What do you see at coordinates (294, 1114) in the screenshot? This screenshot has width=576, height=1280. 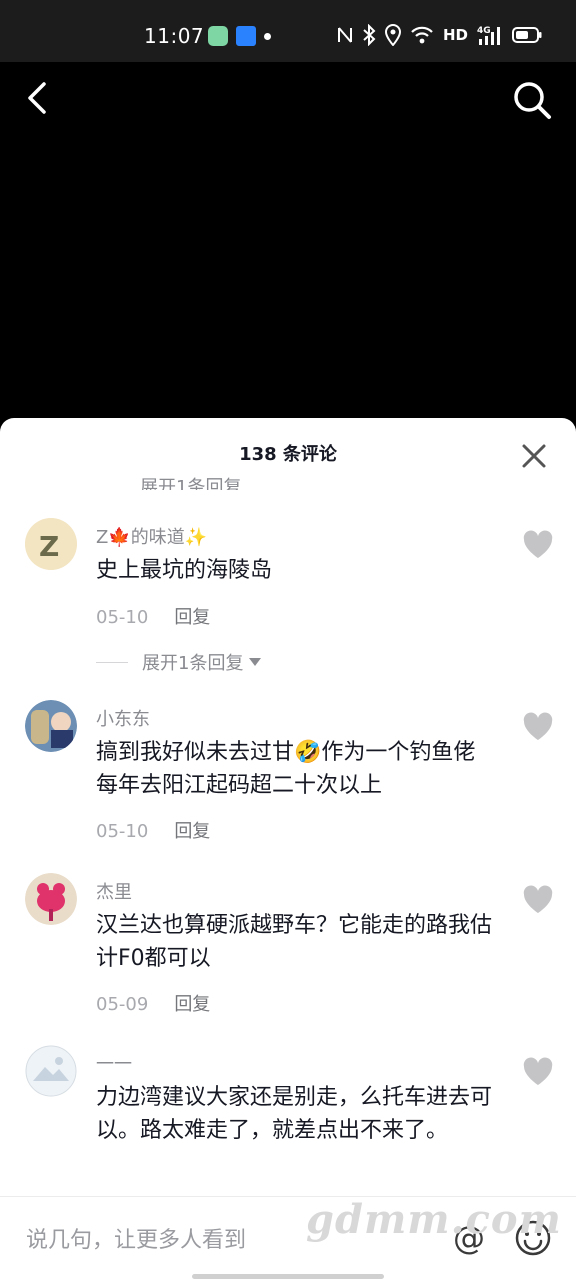 I see `comment-text: 力边湾建议大家还是别走，么托车进去可以。路太难走了，就差点出不来了。` at bounding box center [294, 1114].